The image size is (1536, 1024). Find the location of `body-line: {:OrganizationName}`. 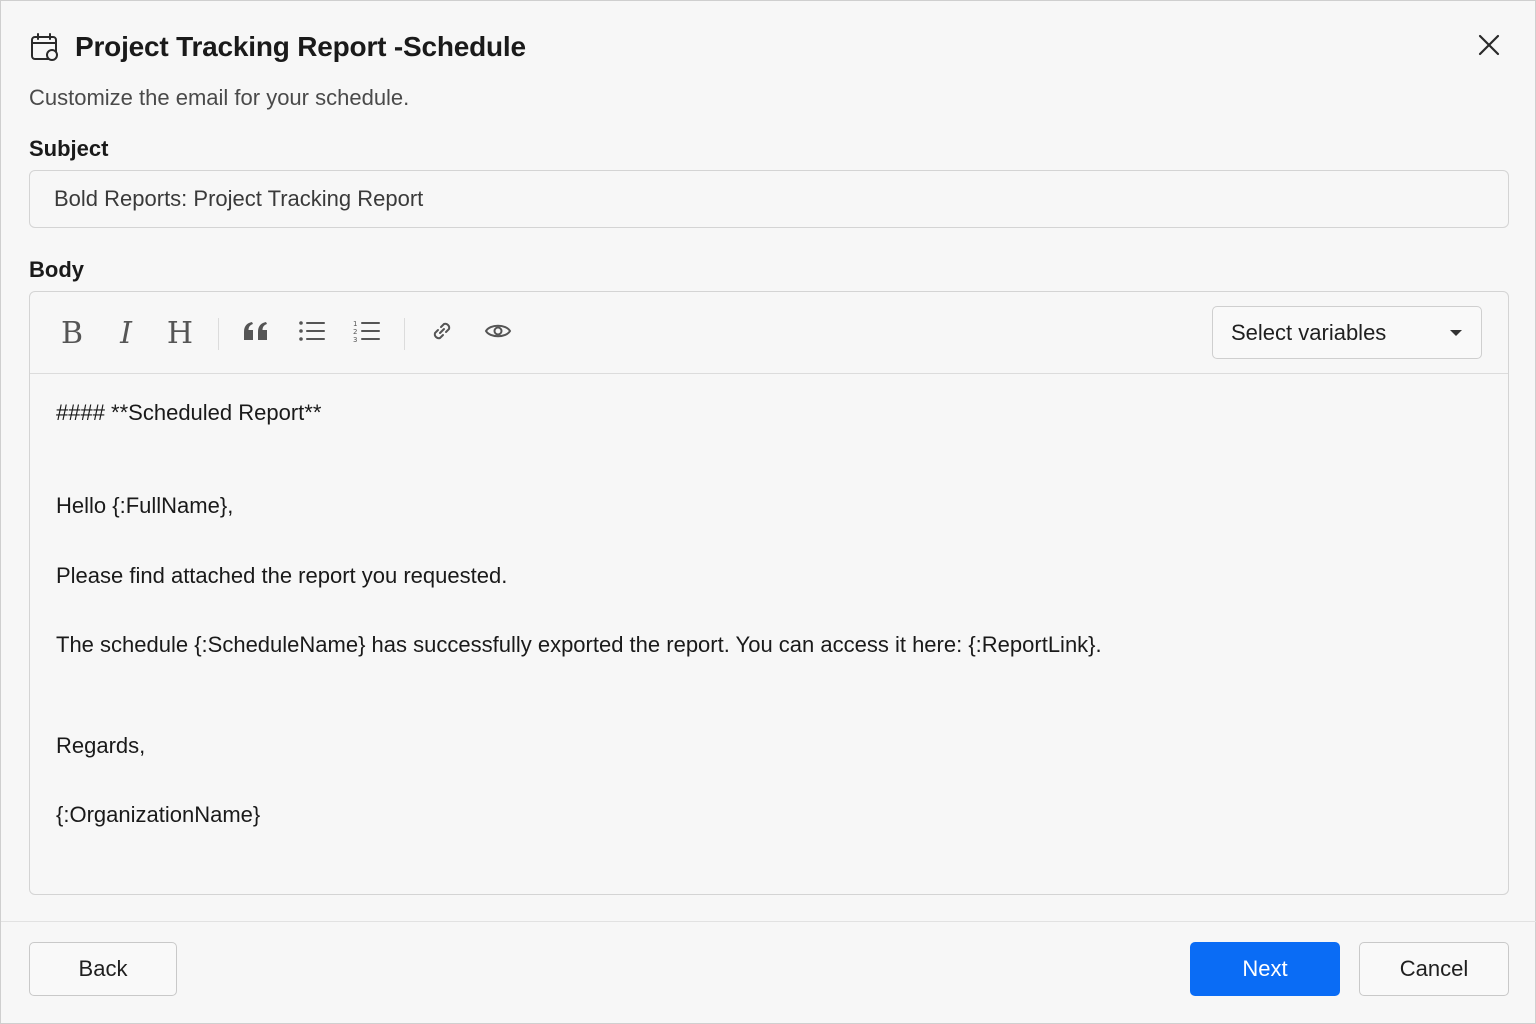

body-line: {:OrganizationName} is located at coordinates (158, 814).